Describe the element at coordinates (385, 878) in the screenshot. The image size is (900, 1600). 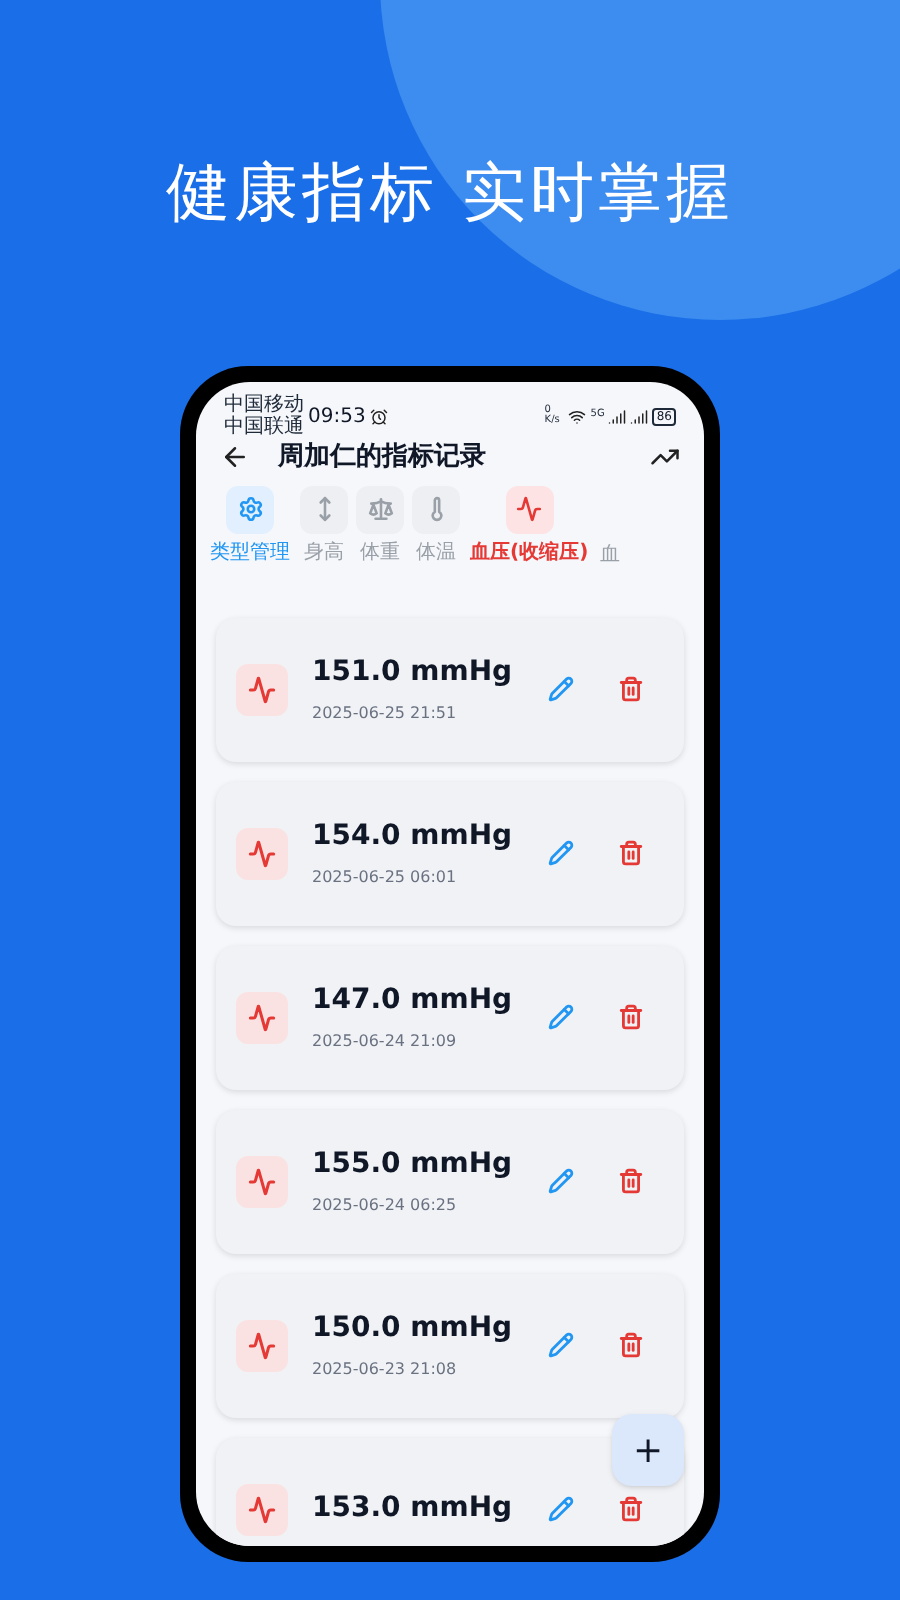
I see `record-time: 2025-06-25 06:01` at that location.